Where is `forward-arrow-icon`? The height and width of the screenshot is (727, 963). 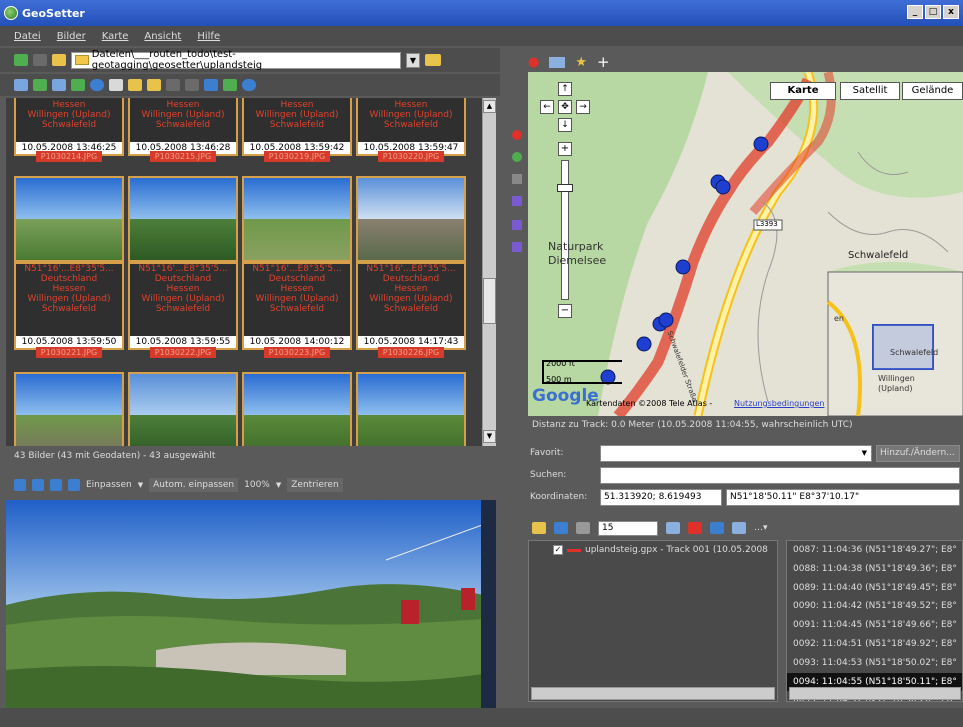 forward-arrow-icon is located at coordinates (40, 60).